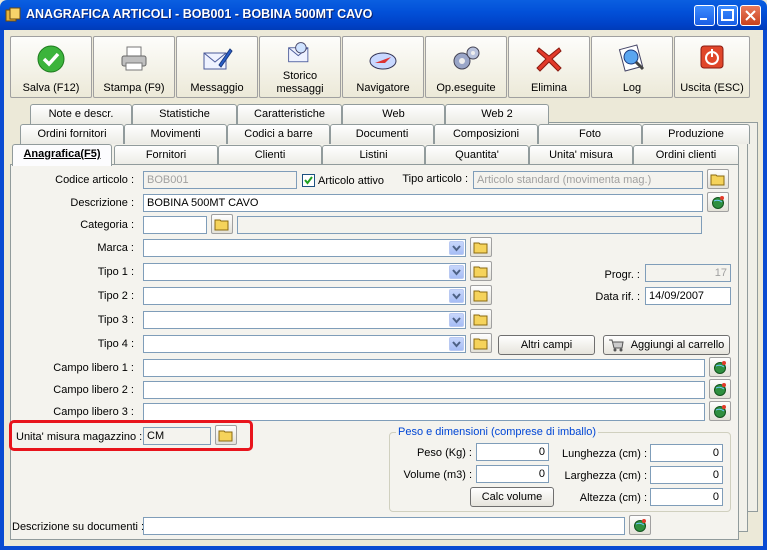  I want to click on volume-field: 0, so click(512, 474).